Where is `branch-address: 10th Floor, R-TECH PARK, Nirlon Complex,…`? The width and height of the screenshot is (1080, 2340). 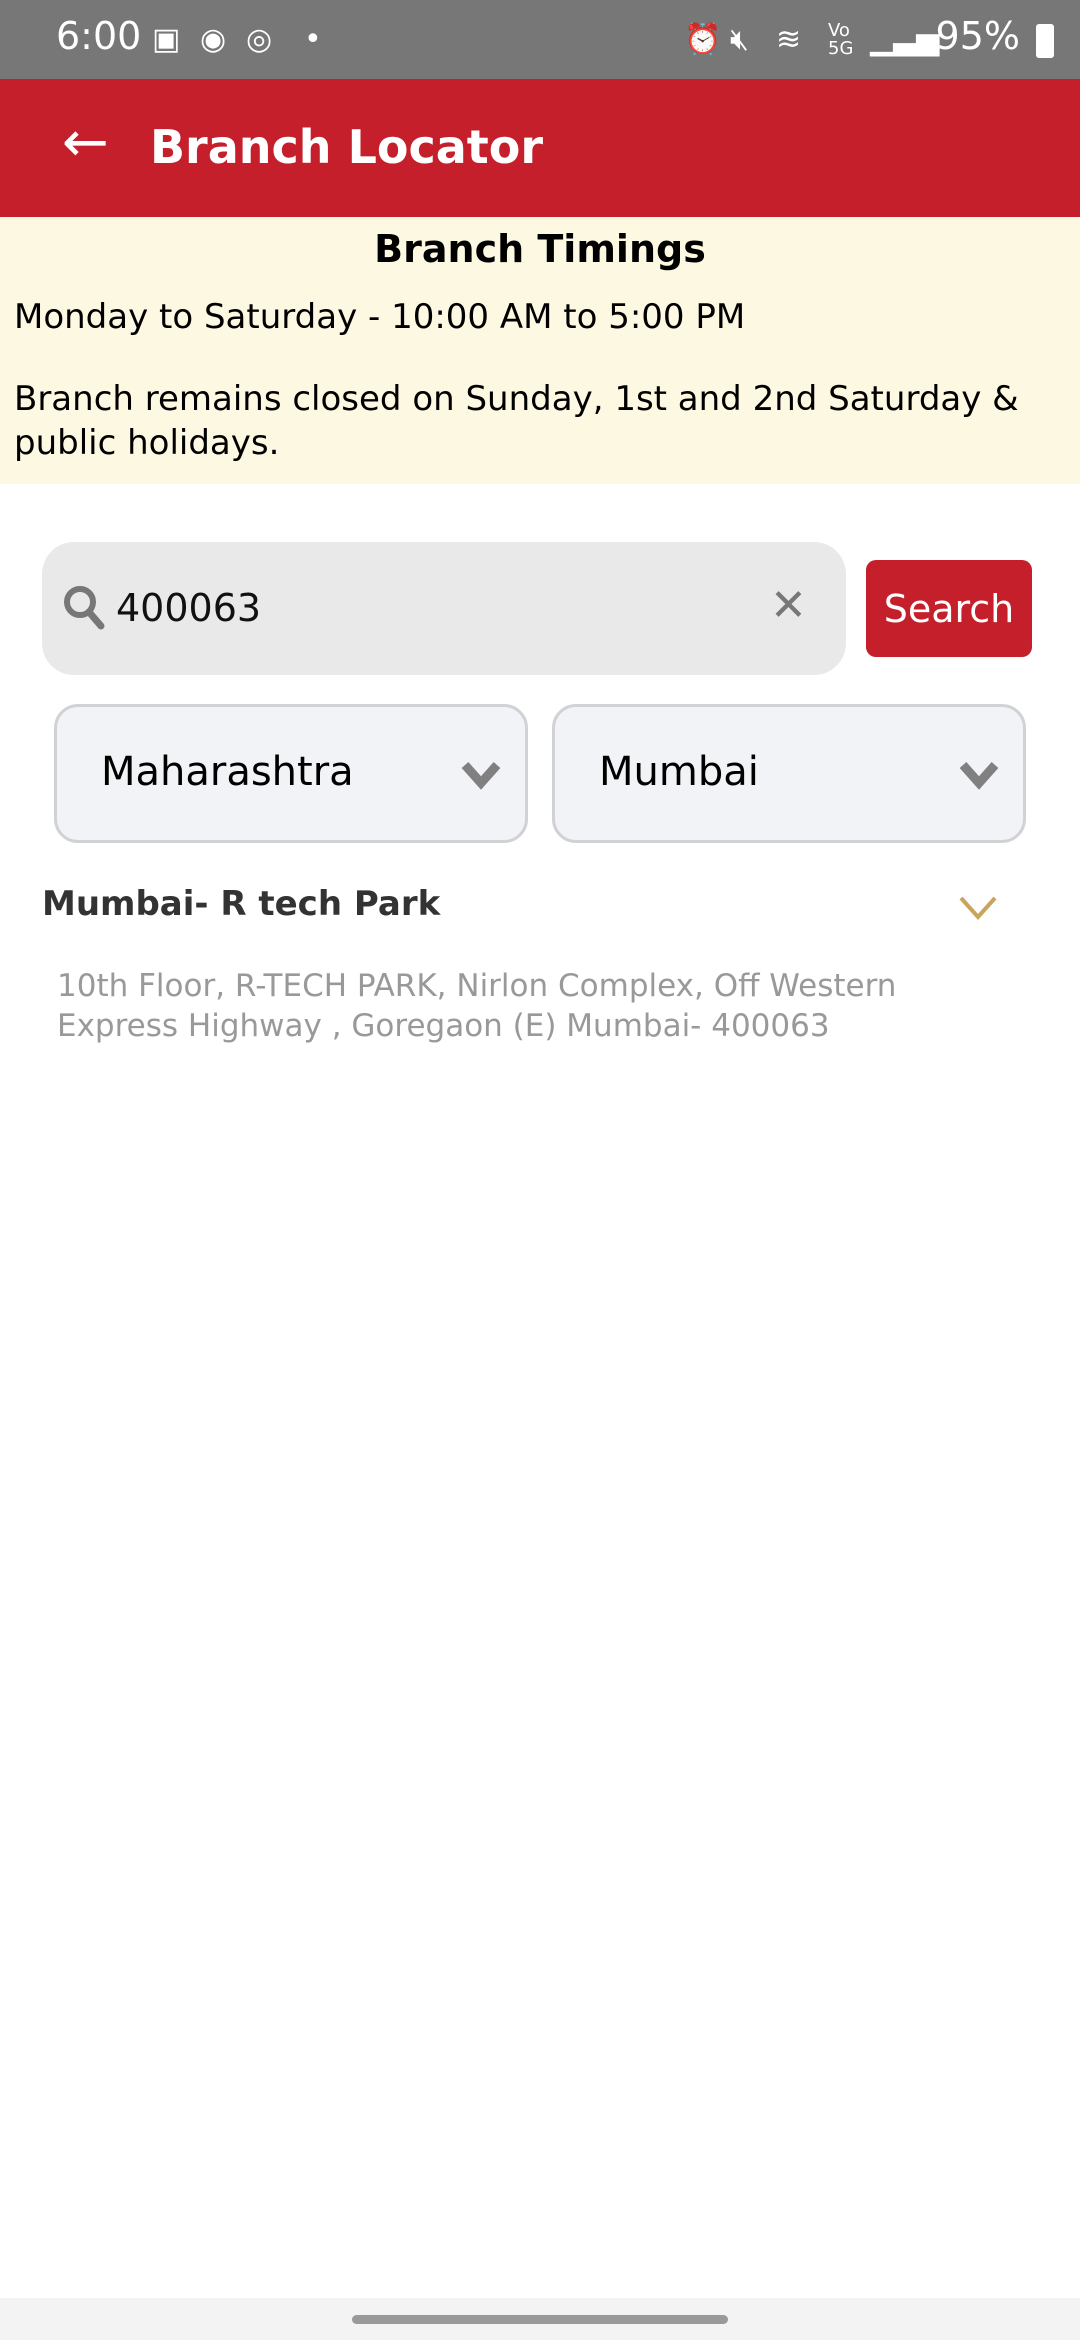 branch-address: 10th Floor, R-TECH PARK, Nirlon Complex,… is located at coordinates (477, 1006).